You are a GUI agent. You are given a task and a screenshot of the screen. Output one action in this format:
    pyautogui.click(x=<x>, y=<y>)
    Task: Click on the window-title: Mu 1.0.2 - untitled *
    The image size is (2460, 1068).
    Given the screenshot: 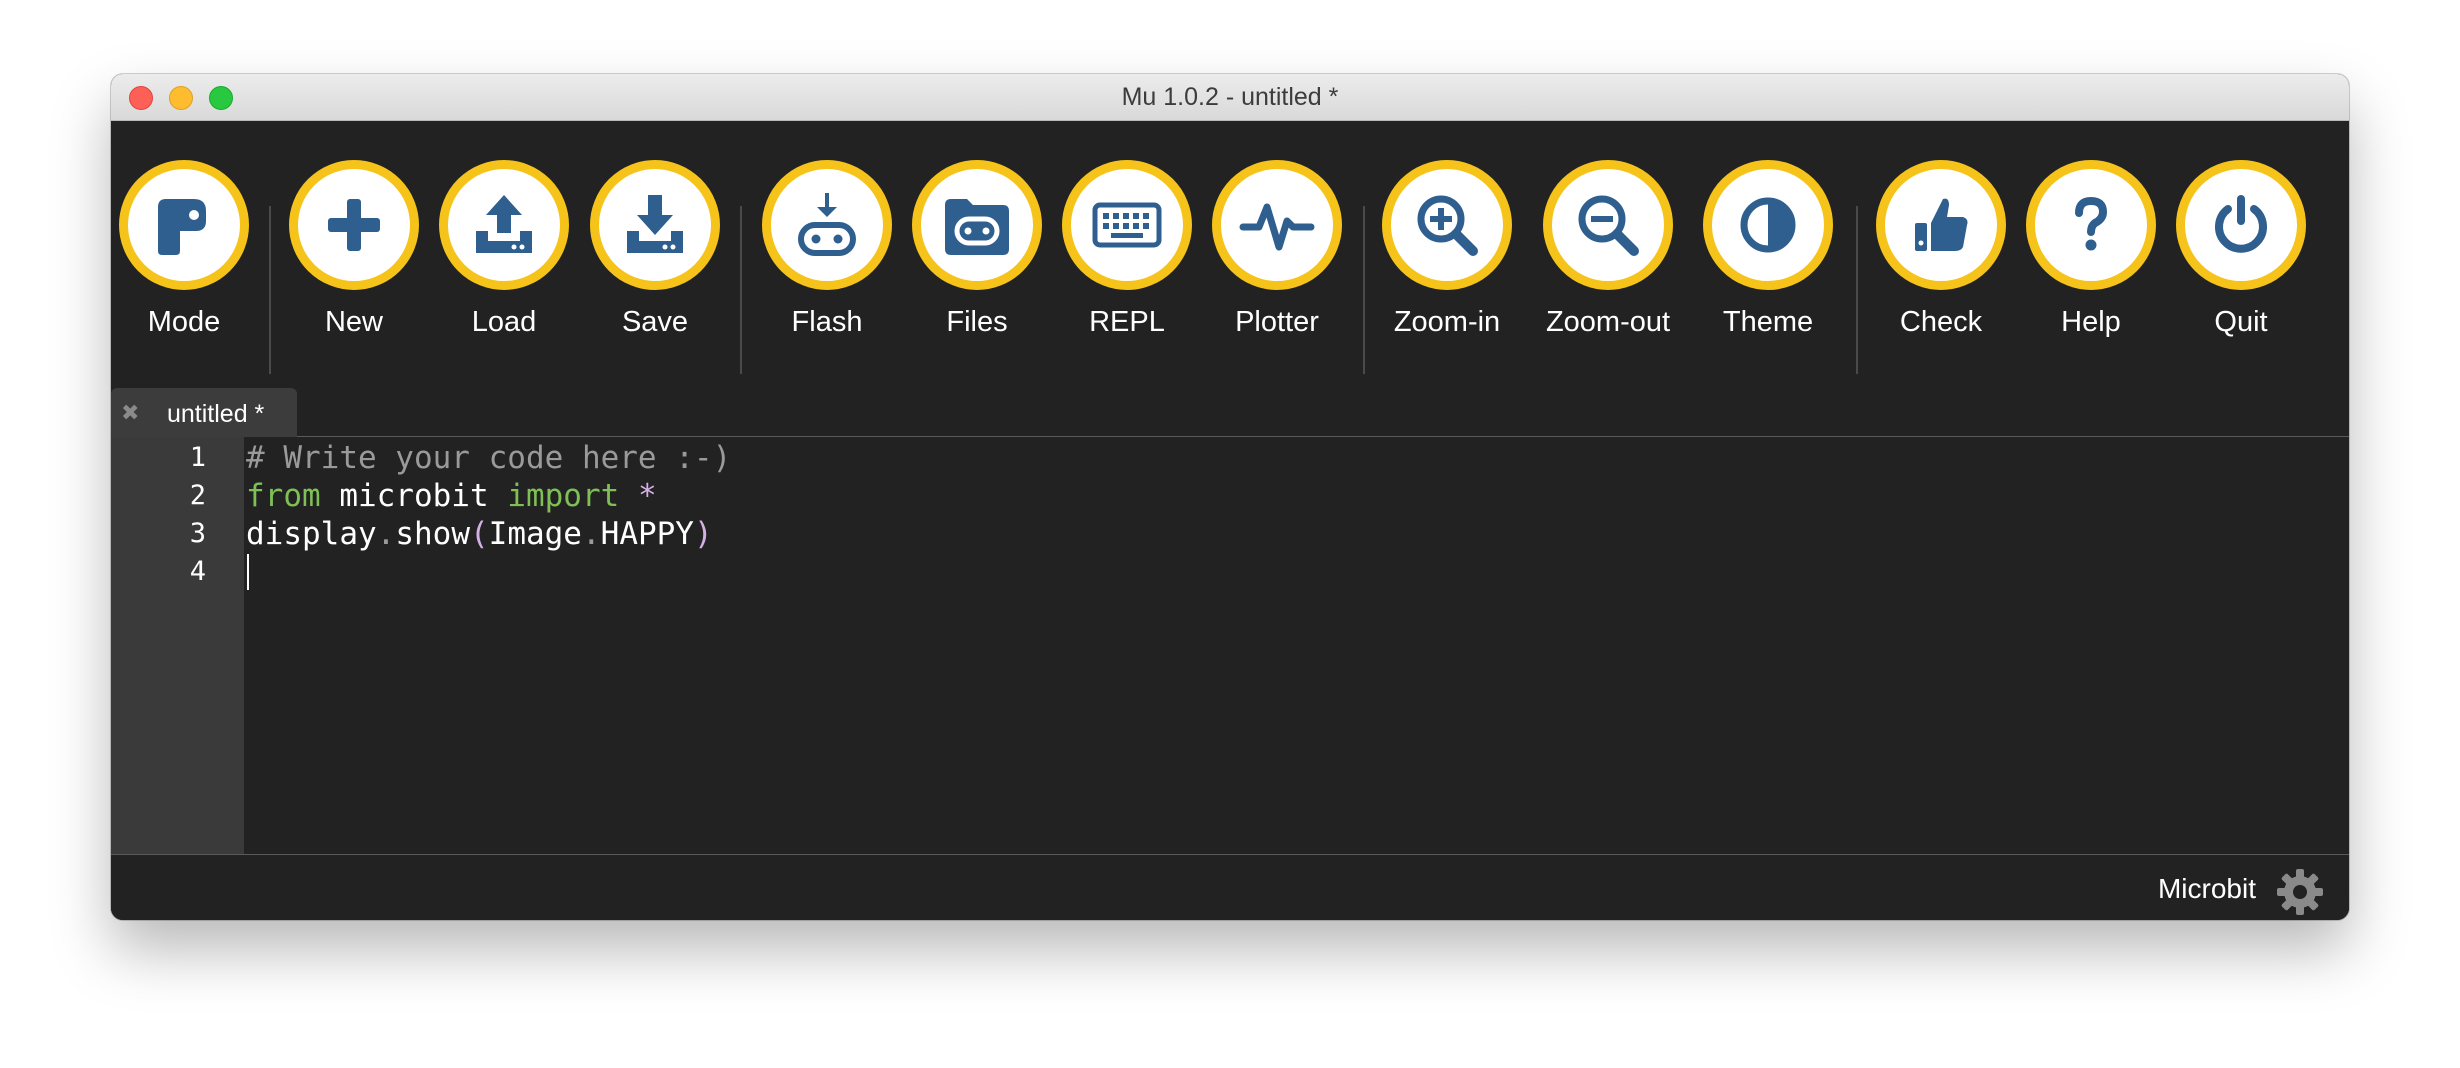 What is the action you would take?
    pyautogui.click(x=1230, y=97)
    